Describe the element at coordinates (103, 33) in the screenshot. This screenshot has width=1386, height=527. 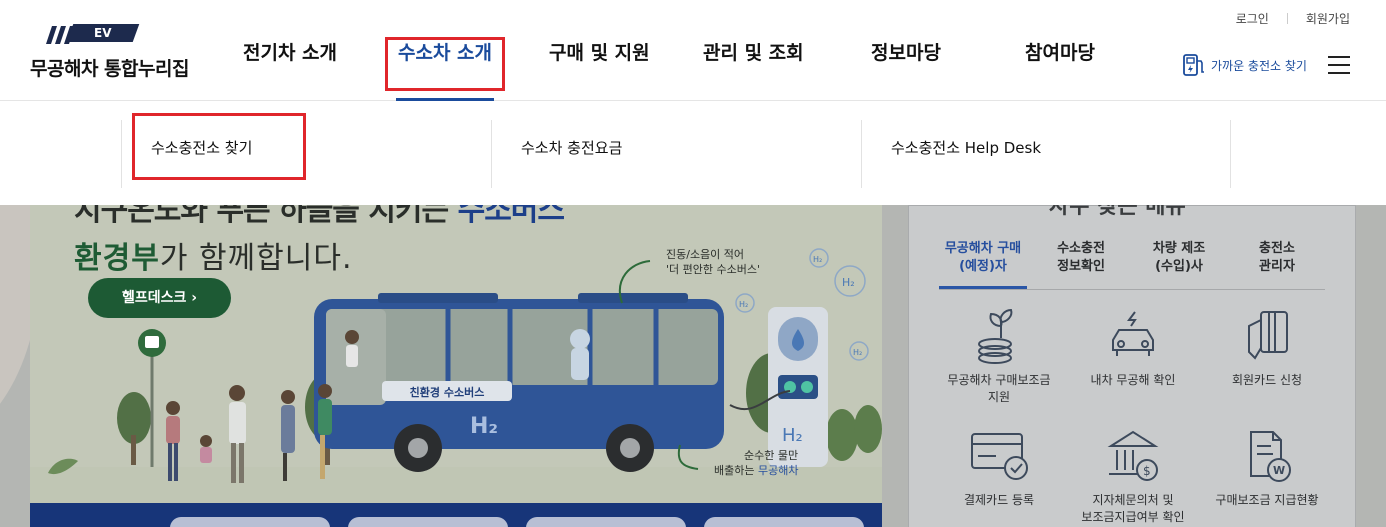
I see `logo-ev-badge: EV` at that location.